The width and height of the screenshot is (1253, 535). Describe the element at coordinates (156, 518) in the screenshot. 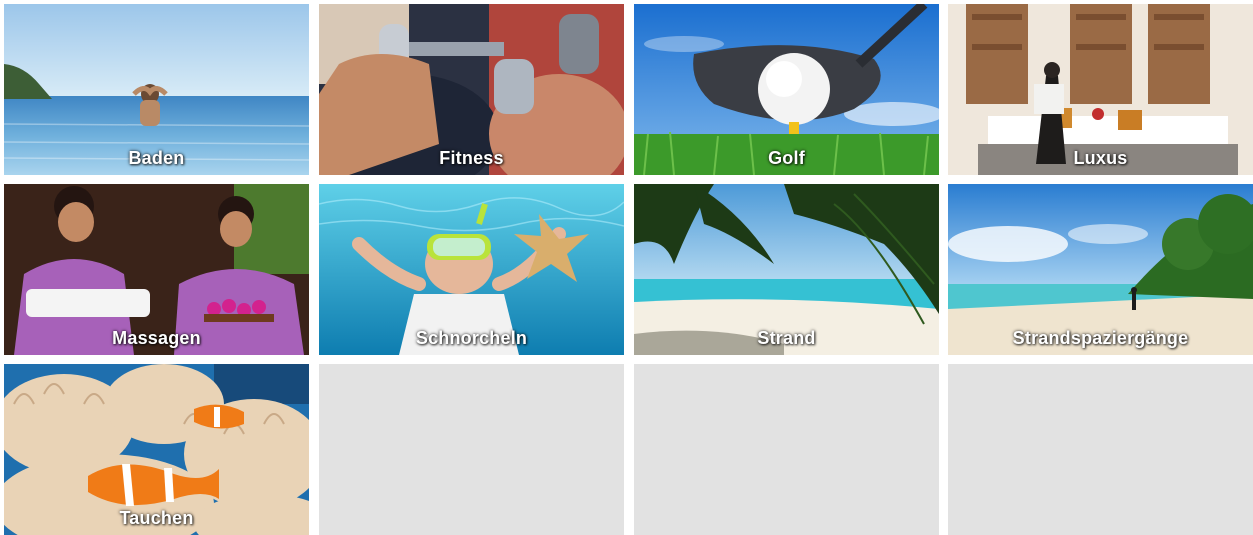

I see `tile-label: Tauchen` at that location.